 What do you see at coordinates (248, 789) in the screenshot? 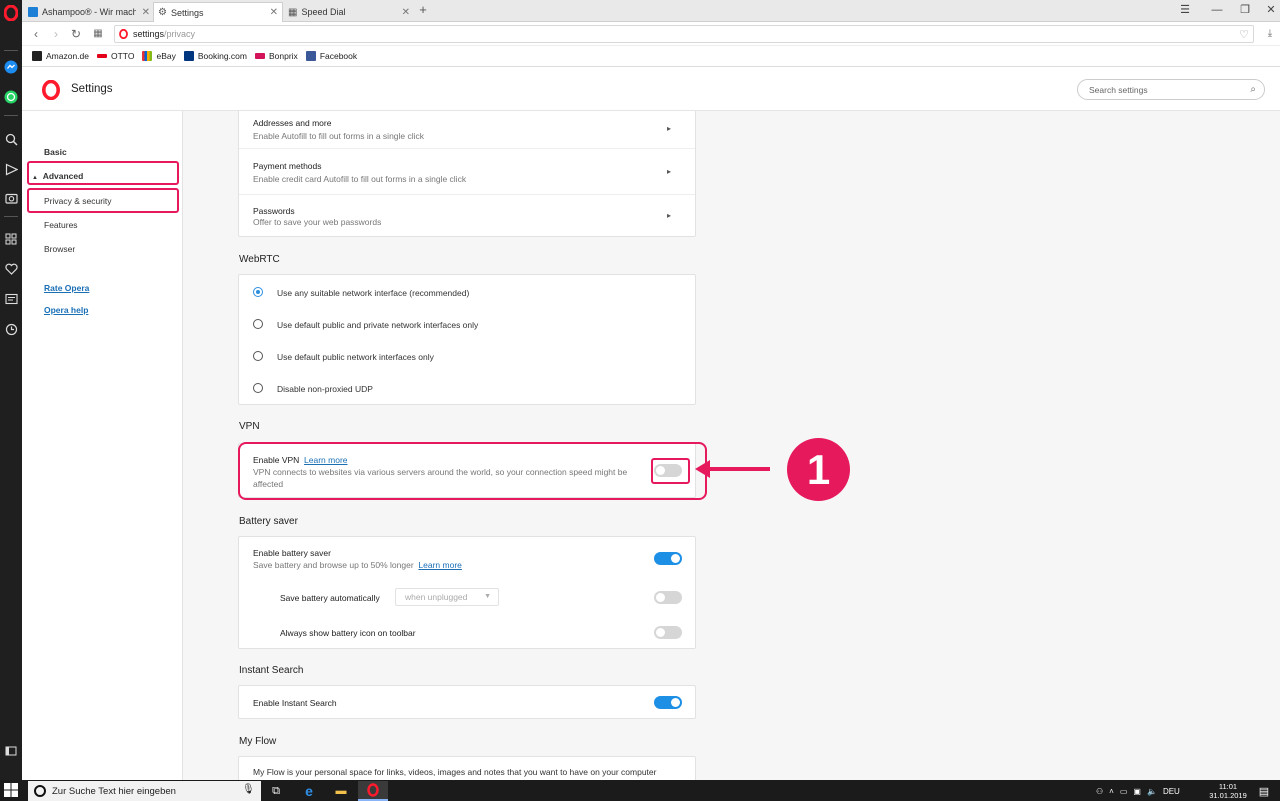
I see `microphone-icon: 🎙` at bounding box center [248, 789].